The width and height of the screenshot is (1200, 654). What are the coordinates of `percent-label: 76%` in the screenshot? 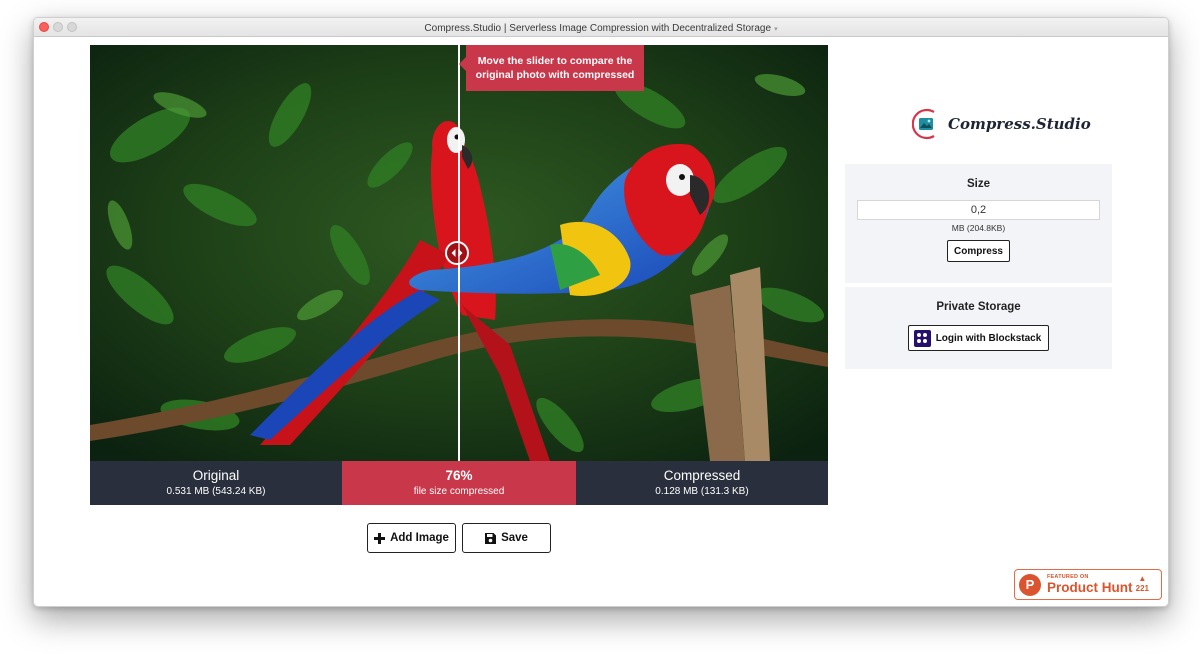 It's located at (459, 475).